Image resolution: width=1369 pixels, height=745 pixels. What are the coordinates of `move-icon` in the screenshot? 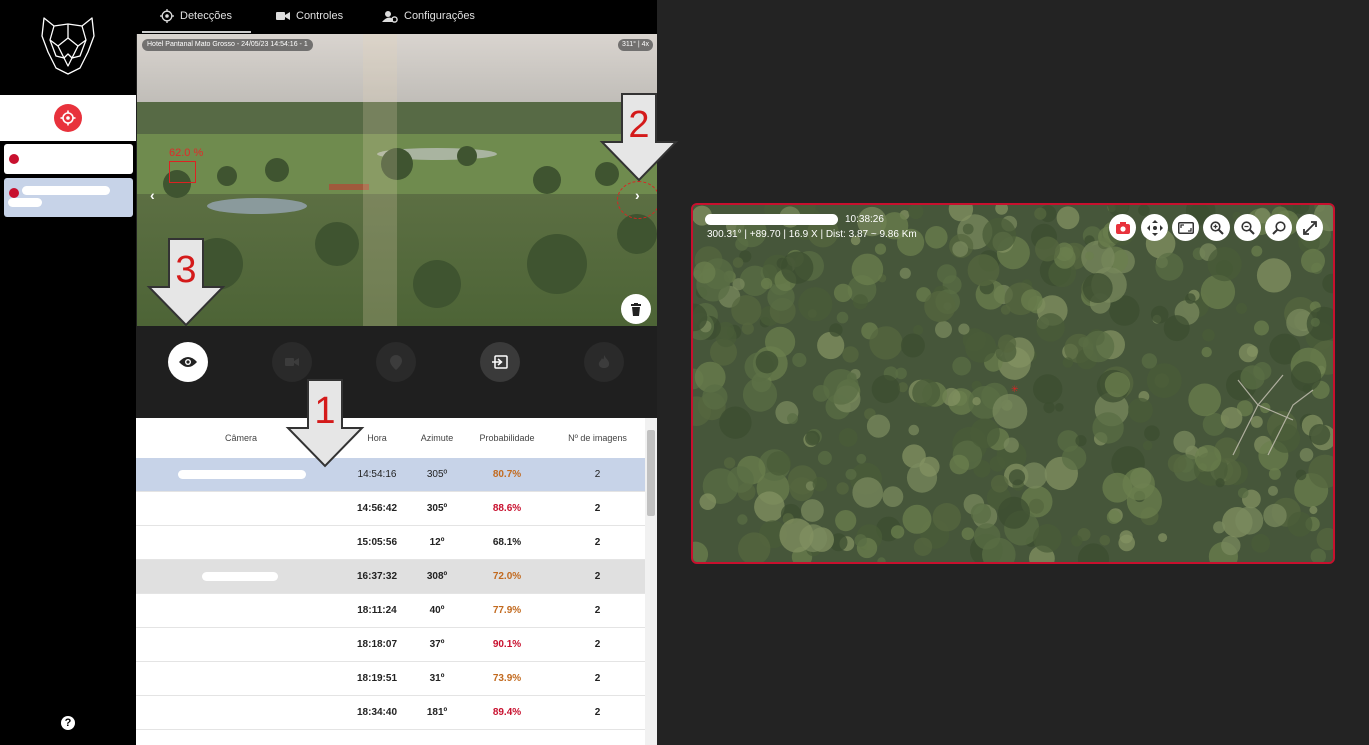 It's located at (1154, 227).